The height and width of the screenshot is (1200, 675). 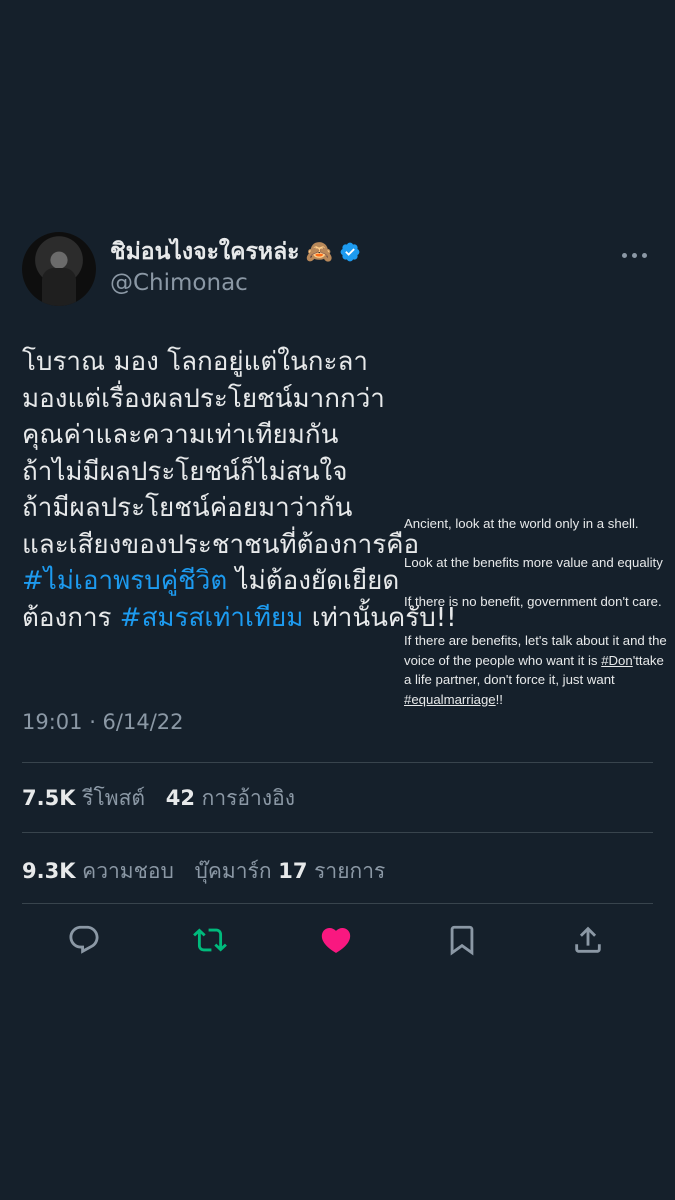 What do you see at coordinates (103, 722) in the screenshot?
I see `timestamp: 19:01 · 6/14/22` at bounding box center [103, 722].